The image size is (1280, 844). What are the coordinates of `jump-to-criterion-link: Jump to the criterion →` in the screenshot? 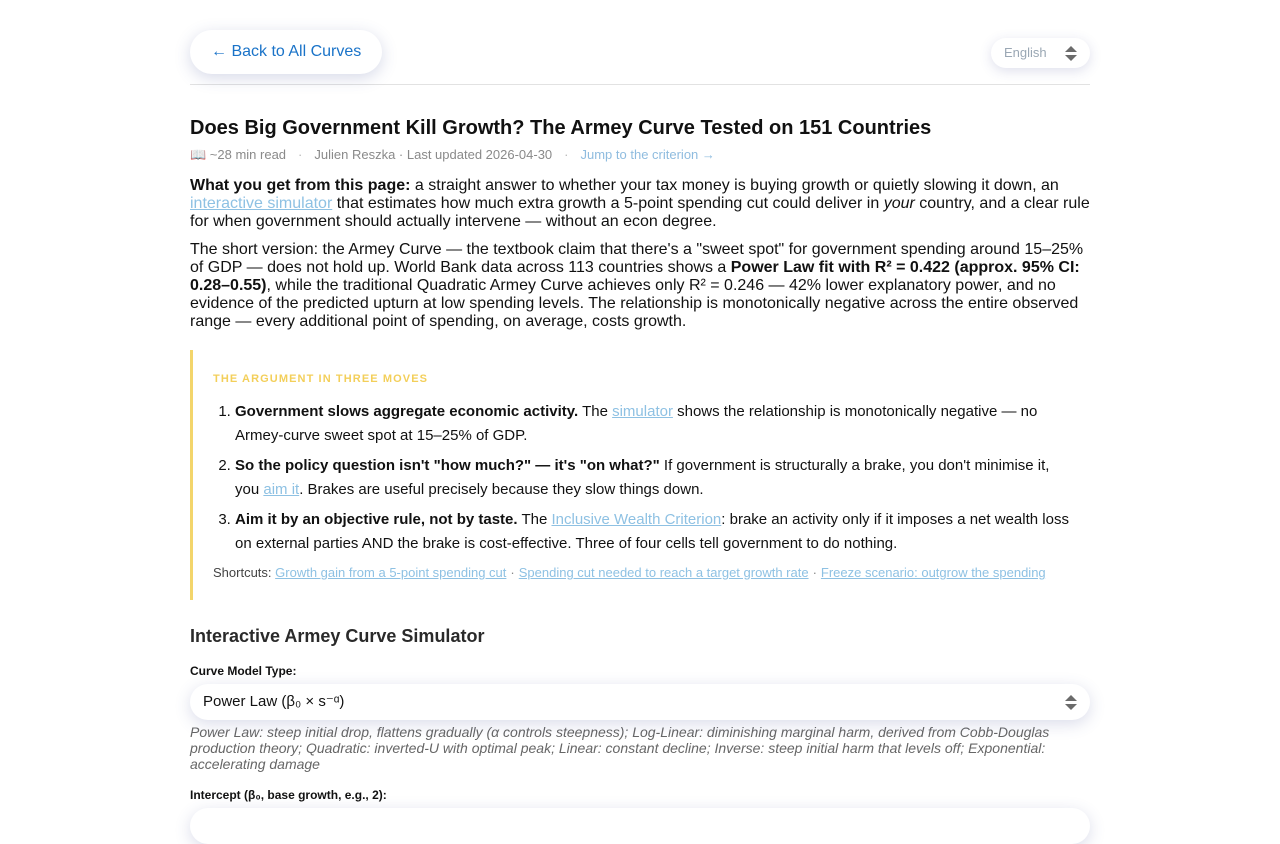 It's located at (648, 155).